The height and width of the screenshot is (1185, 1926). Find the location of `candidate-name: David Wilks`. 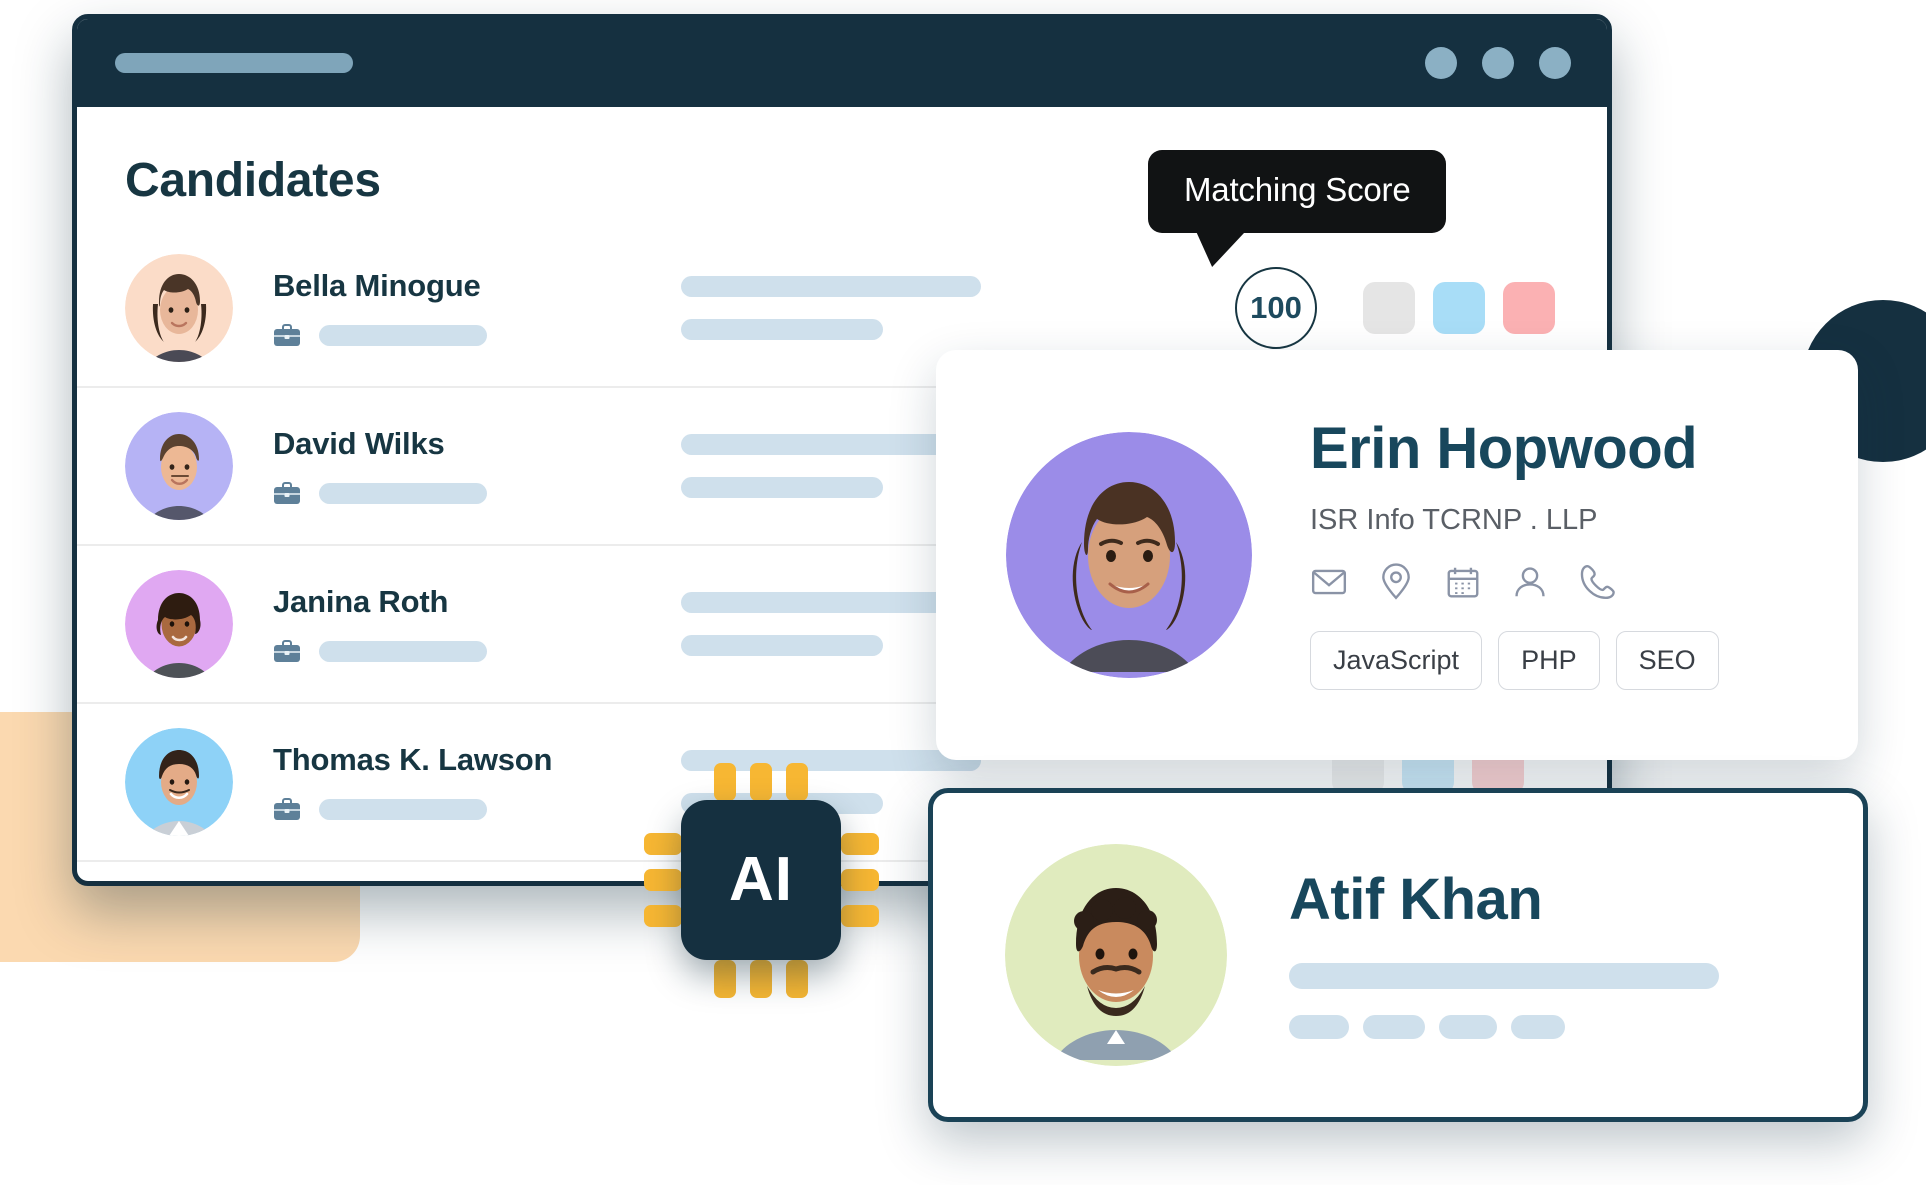

candidate-name: David Wilks is located at coordinates (359, 443).